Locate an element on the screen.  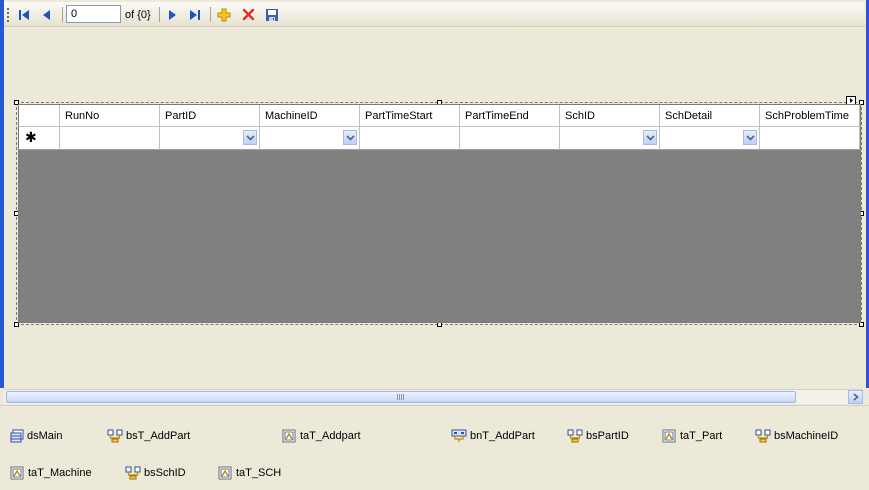
component-label: bnT_AddPart is located at coordinates (502, 436).